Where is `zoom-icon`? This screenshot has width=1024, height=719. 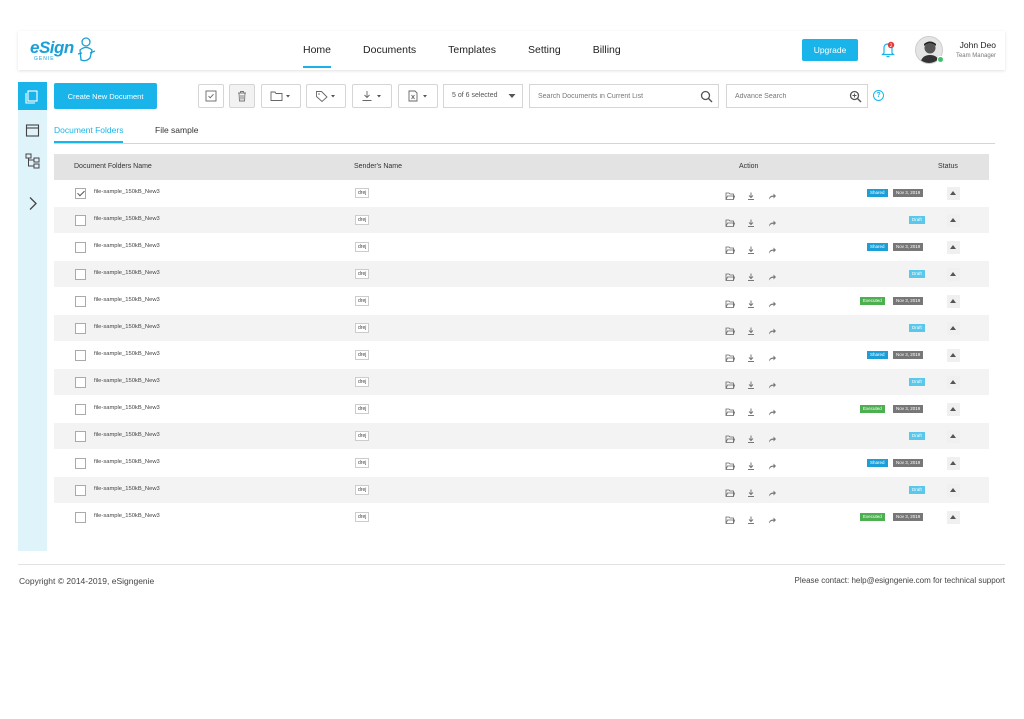 zoom-icon is located at coordinates (855, 96).